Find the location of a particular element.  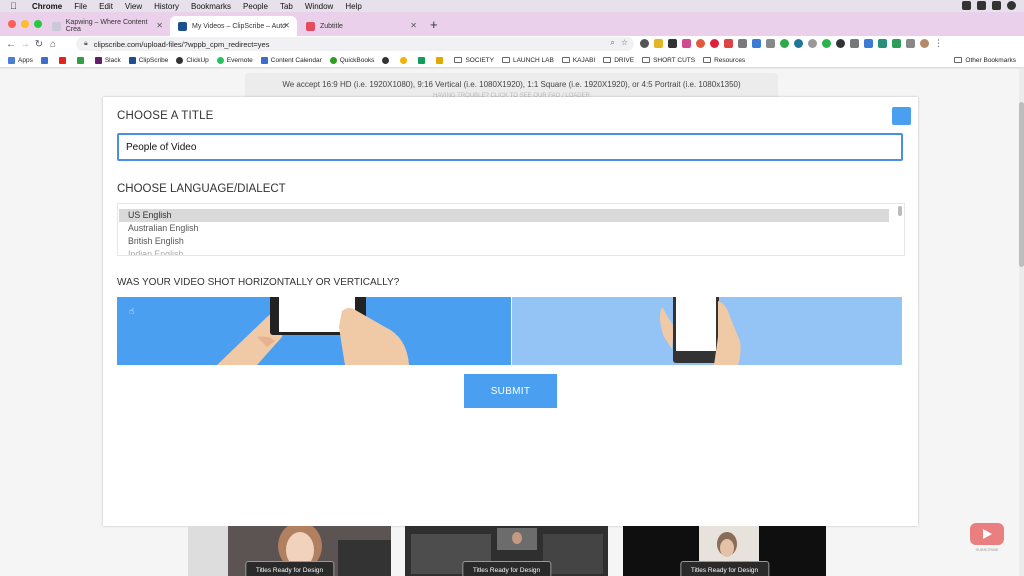

tab-clipscribe: My Videos – ClipScribe – Auto ✕ is located at coordinates (233, 26).